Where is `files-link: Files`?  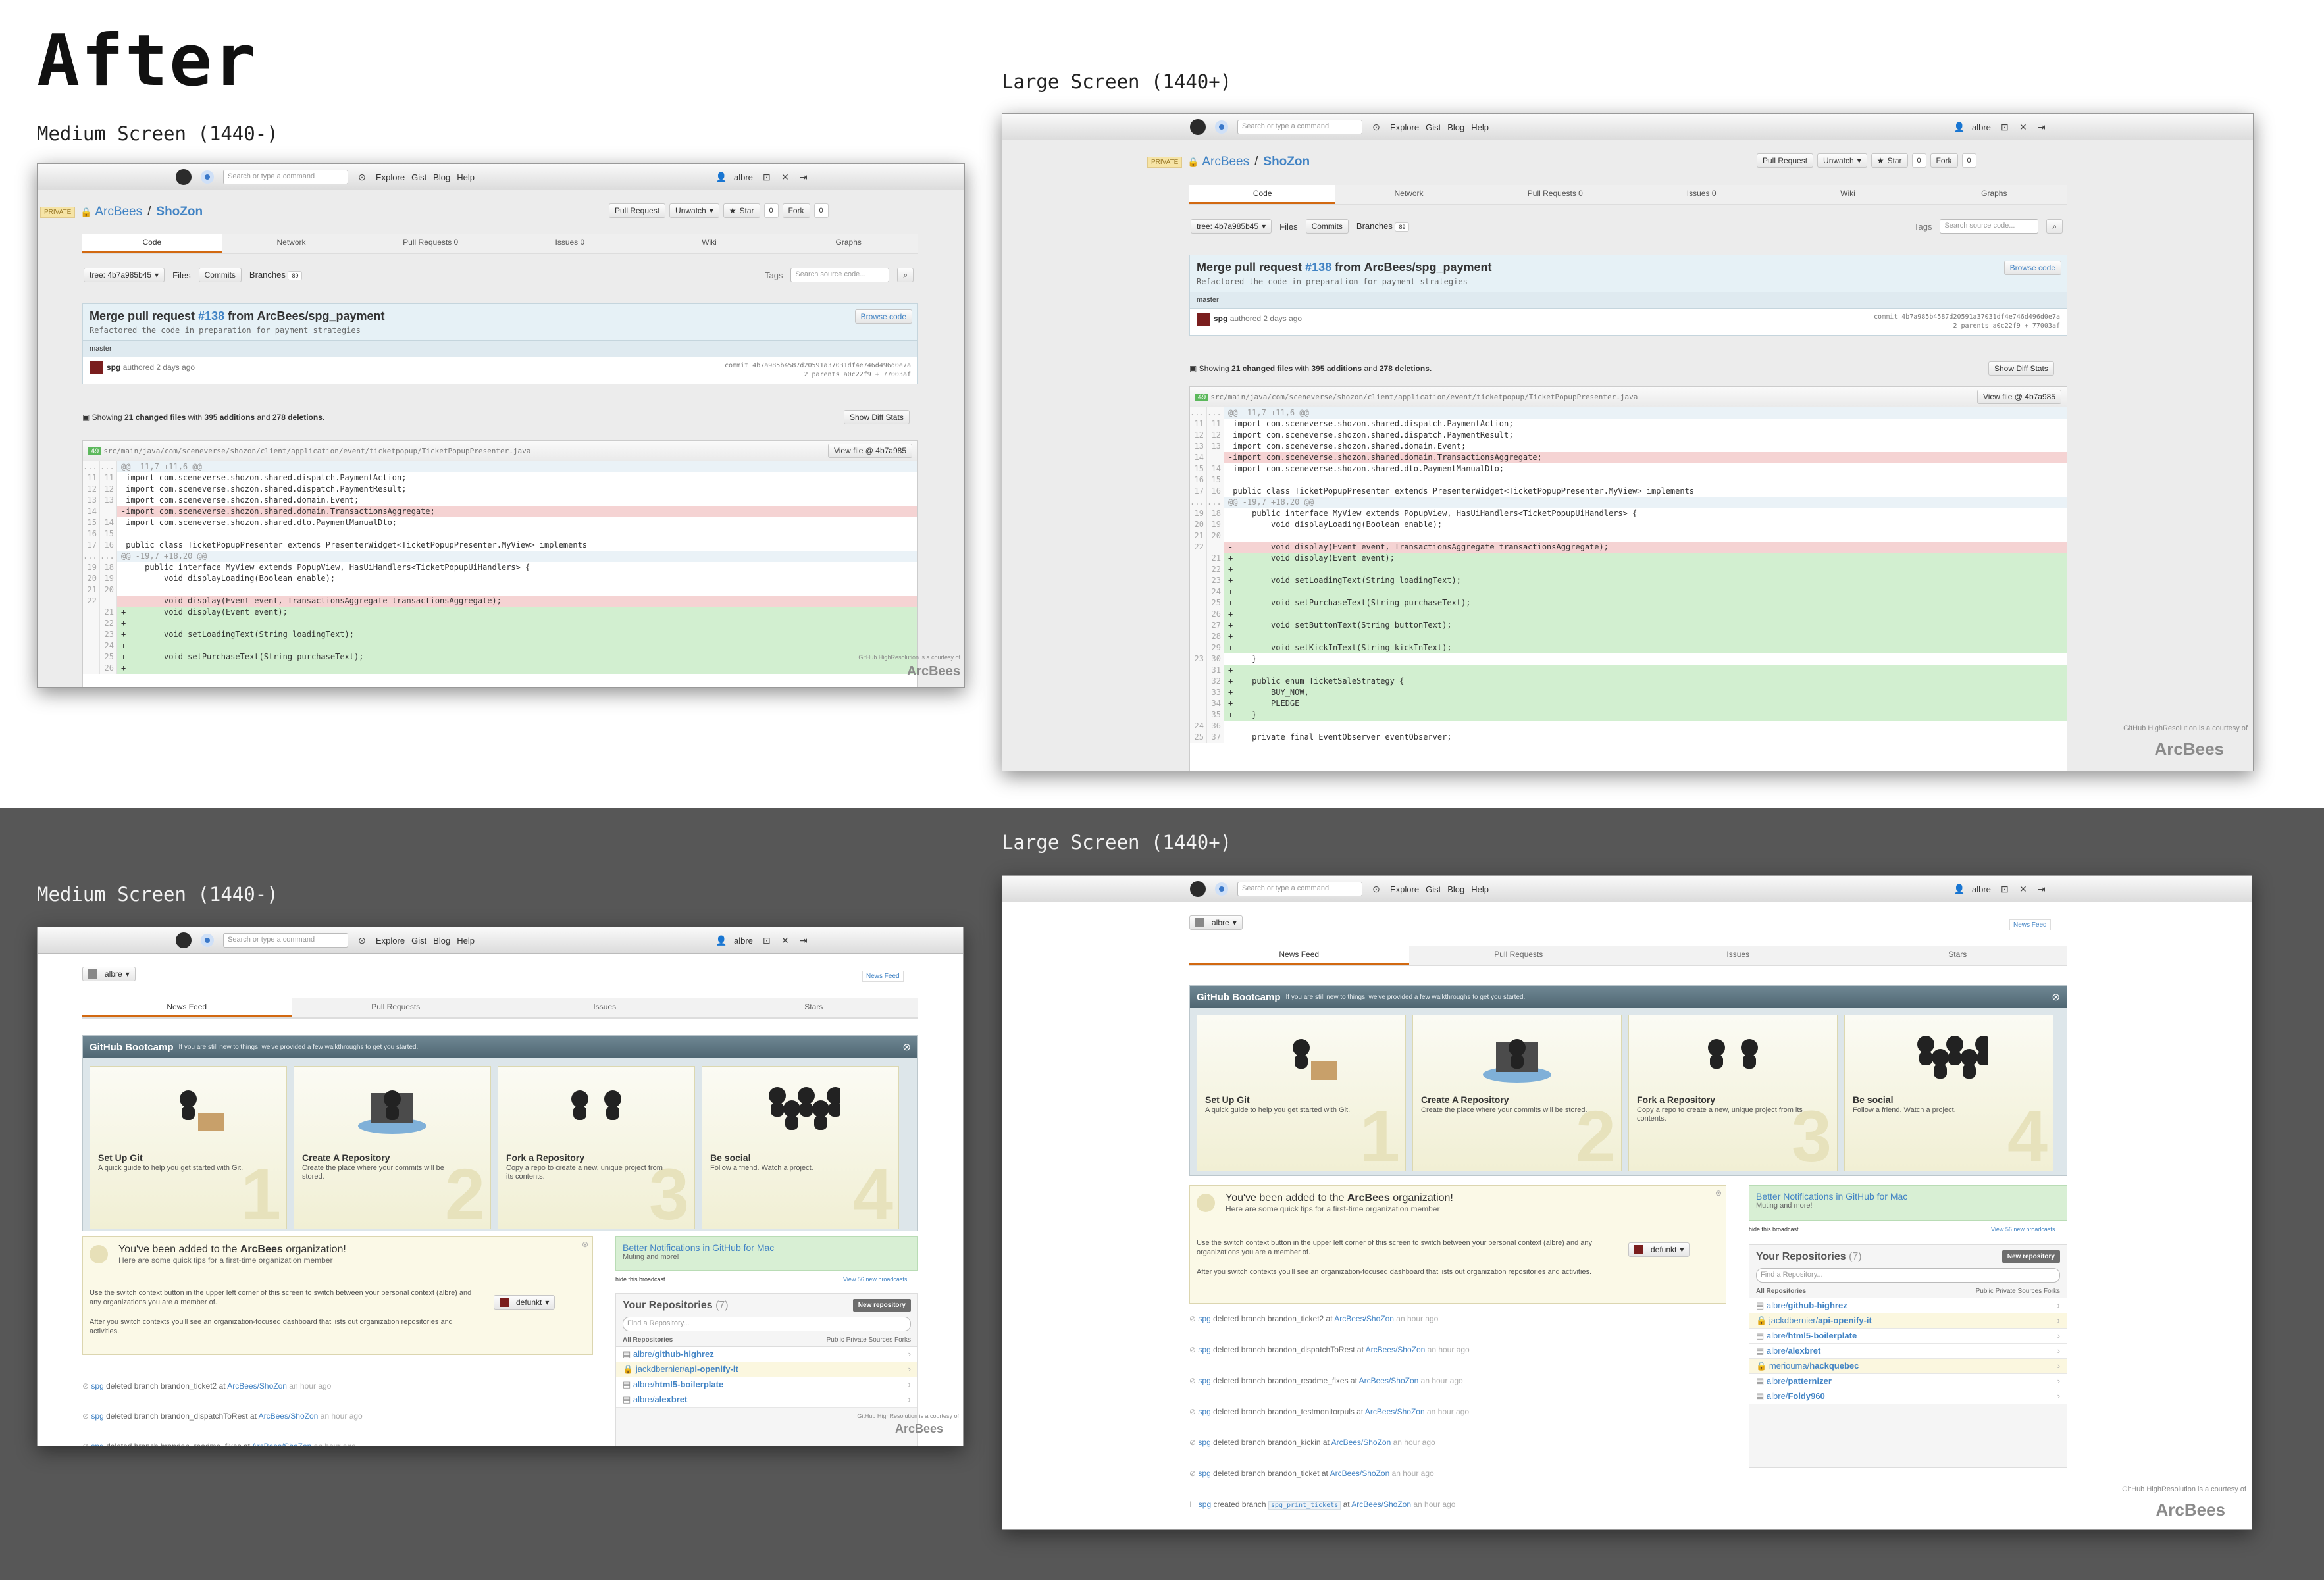
files-link: Files is located at coordinates (1288, 227).